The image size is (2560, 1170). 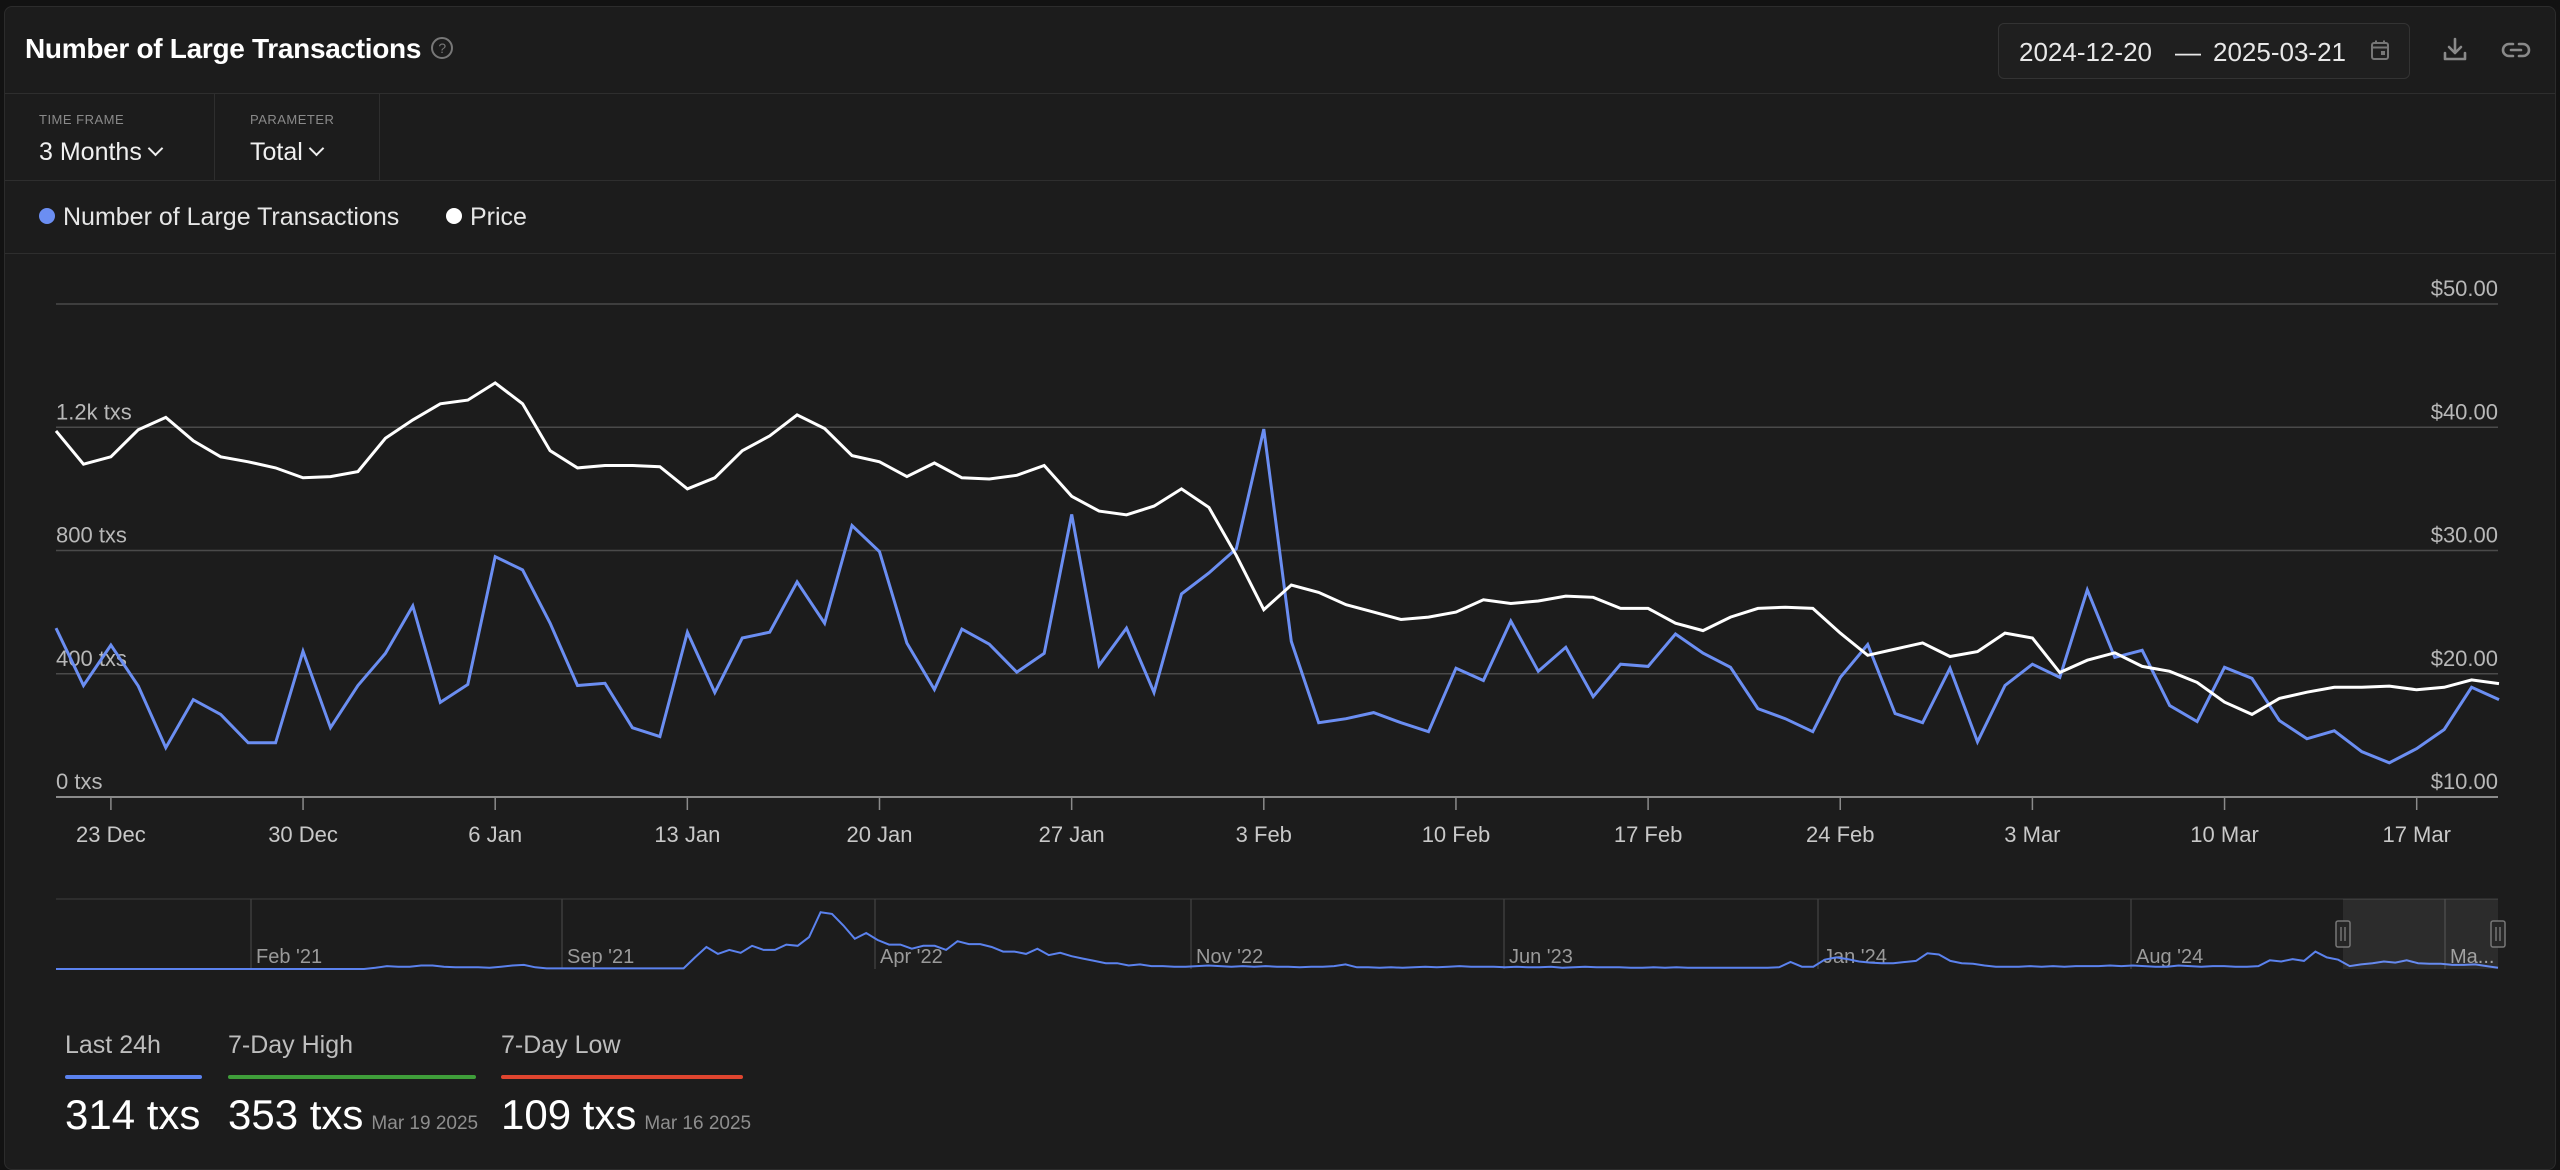 What do you see at coordinates (687, 834) in the screenshot?
I see `x-tick-label: 13 Jan` at bounding box center [687, 834].